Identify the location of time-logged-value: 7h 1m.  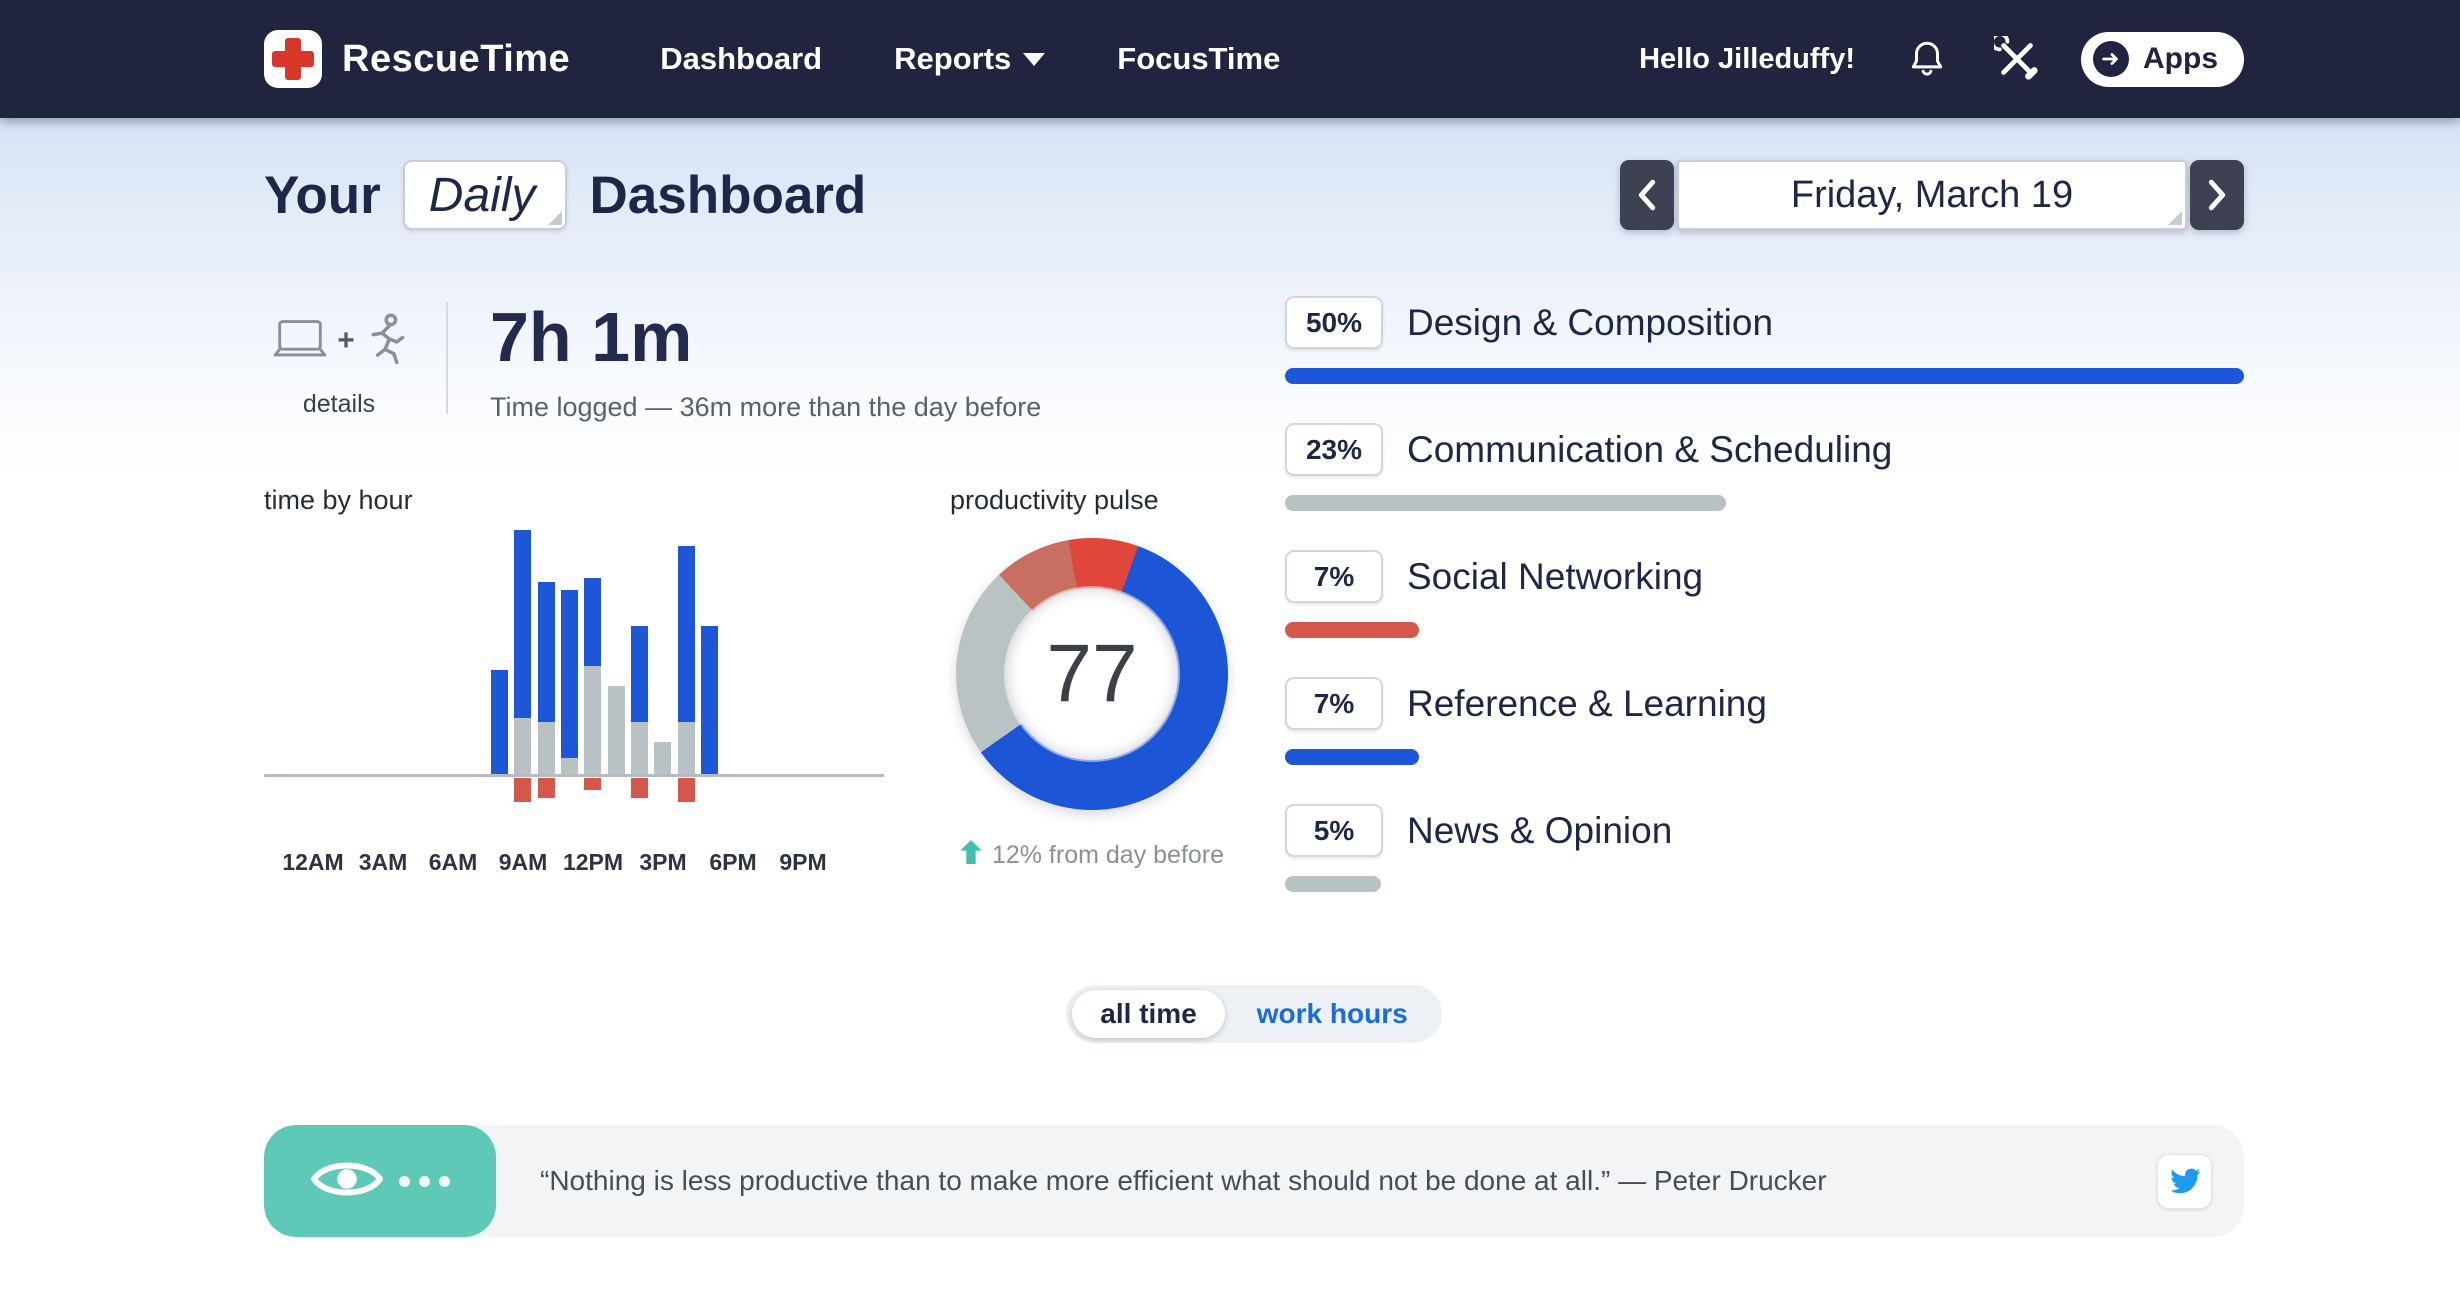
(591, 337).